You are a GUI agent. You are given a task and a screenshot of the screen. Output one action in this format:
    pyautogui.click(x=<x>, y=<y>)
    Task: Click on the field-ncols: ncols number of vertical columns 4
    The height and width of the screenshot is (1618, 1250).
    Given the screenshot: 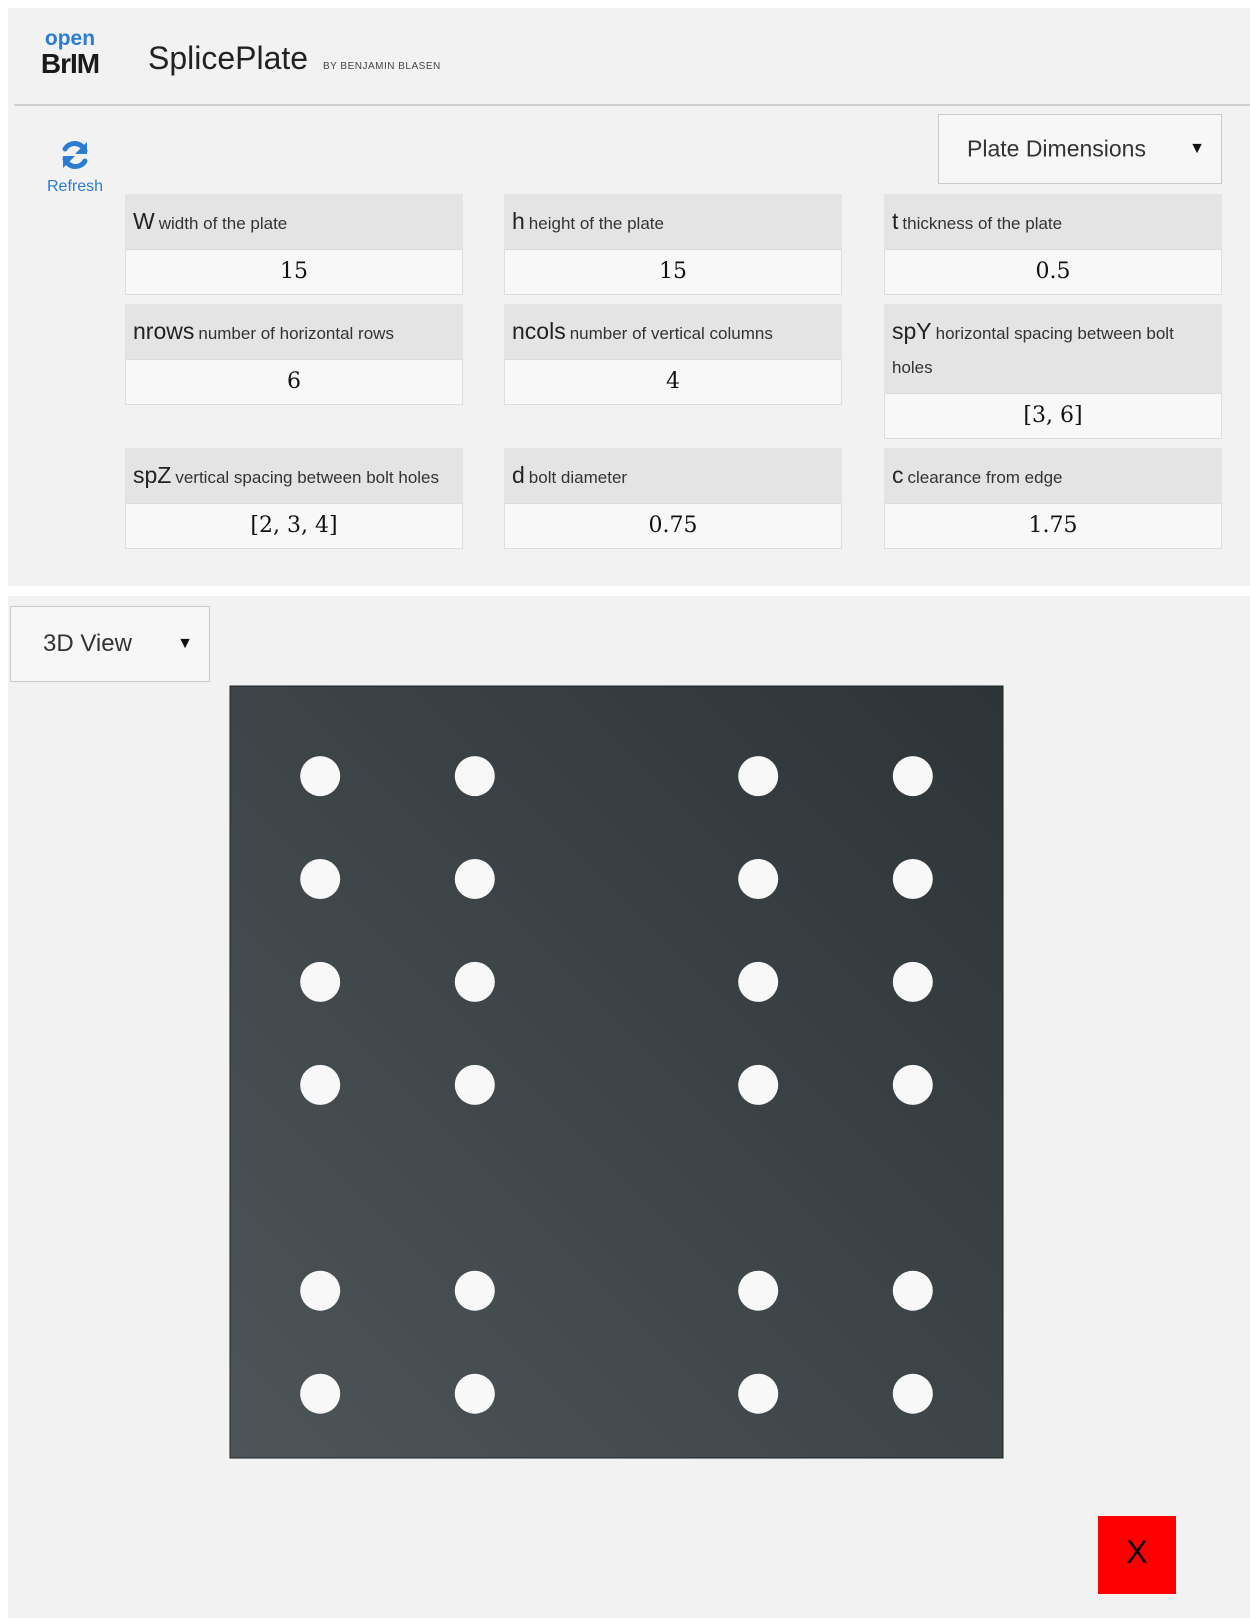 What is the action you would take?
    pyautogui.click(x=673, y=354)
    